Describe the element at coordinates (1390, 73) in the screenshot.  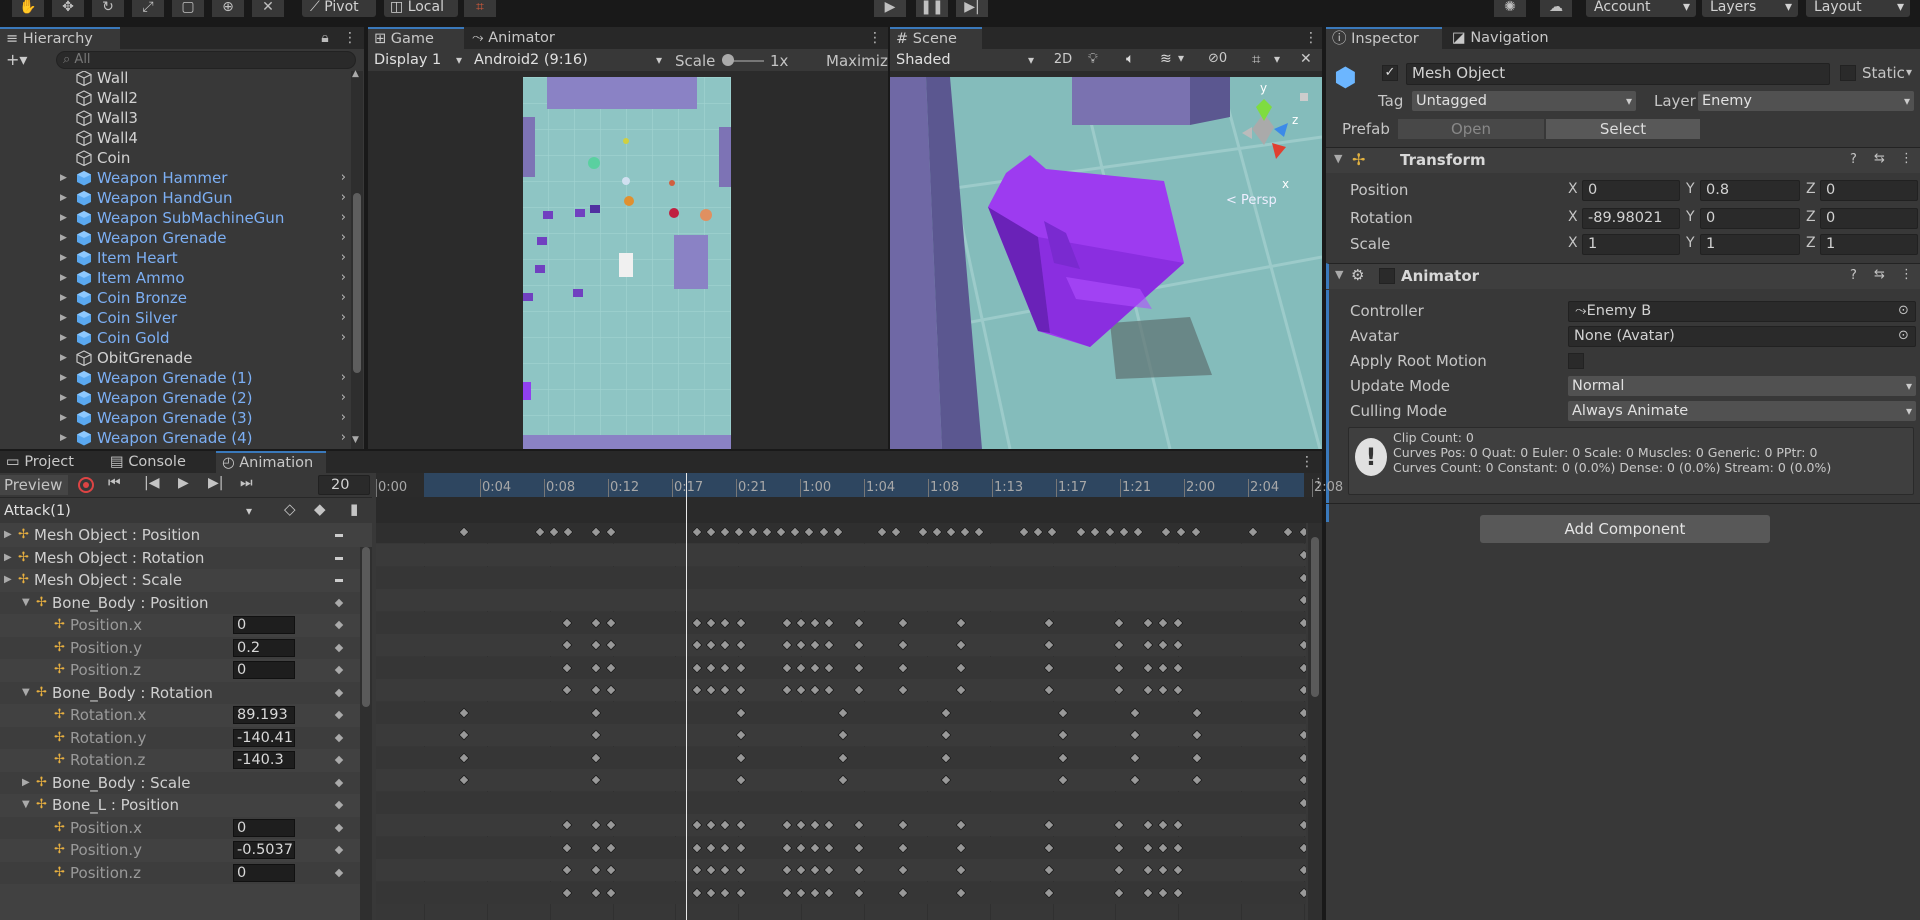
I see `active-checkbox: ✓` at that location.